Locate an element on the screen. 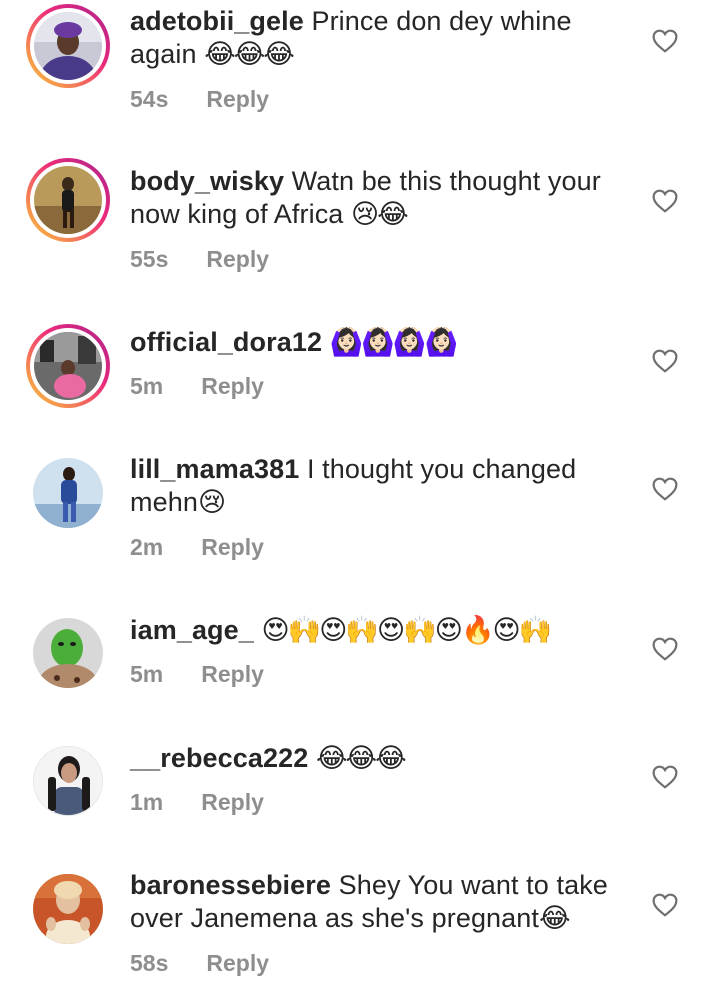 This screenshot has width=720, height=981. comment-username: baronessebiere is located at coordinates (230, 885).